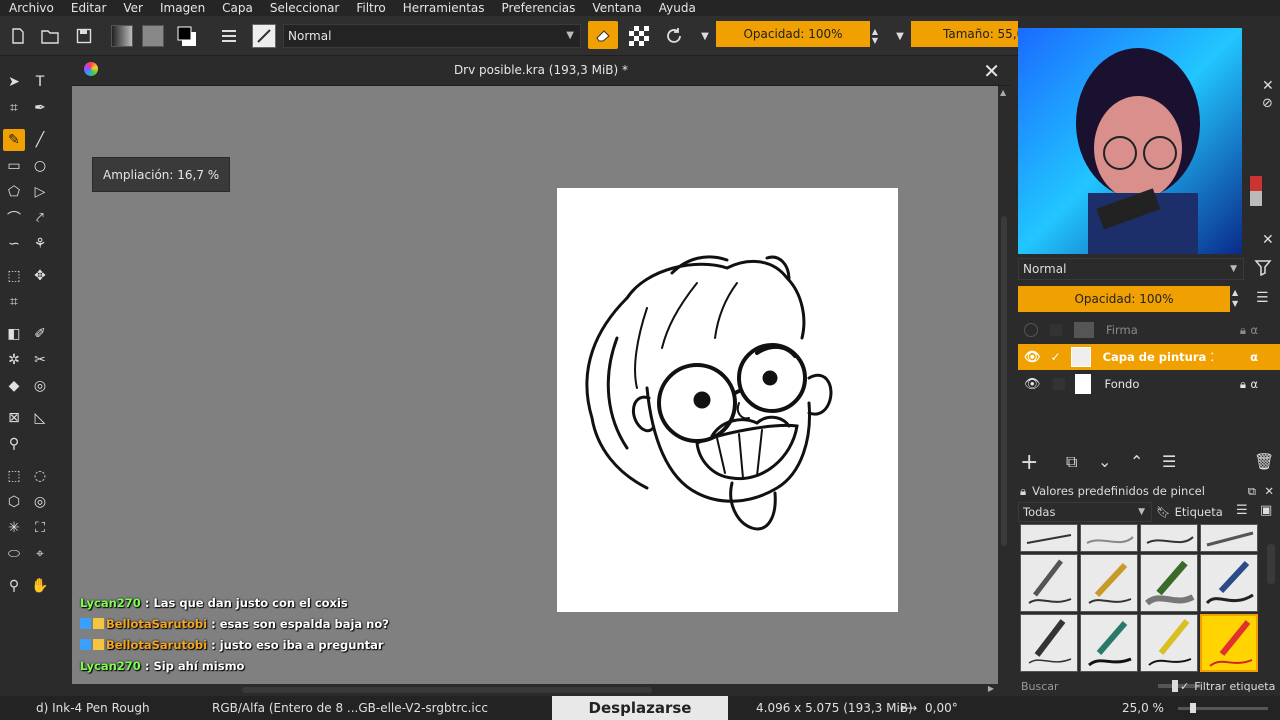  Describe the element at coordinates (40, 386) in the screenshot. I see `enclose-fill-icon: ◎` at that location.